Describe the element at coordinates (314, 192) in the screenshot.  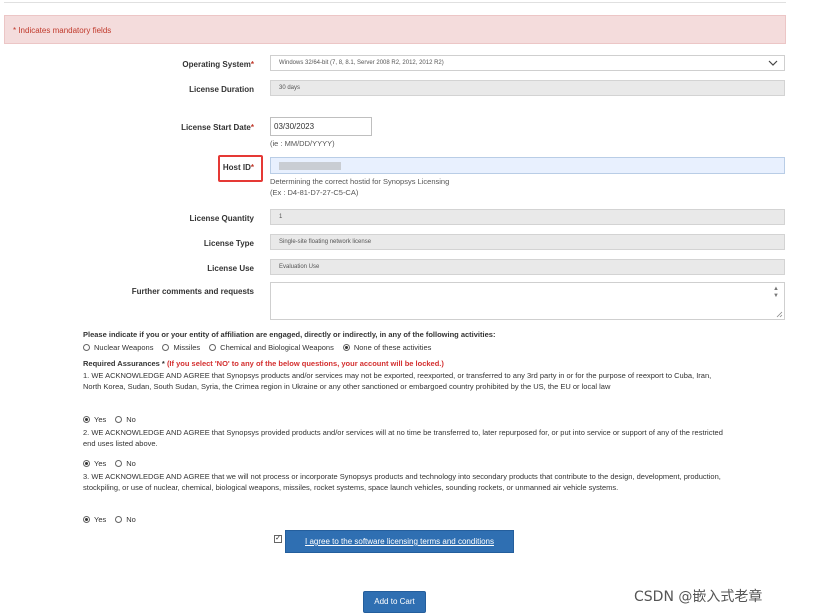
I see `host-id-example: (Ex : D4-81-D7-27-C5-CA)` at that location.